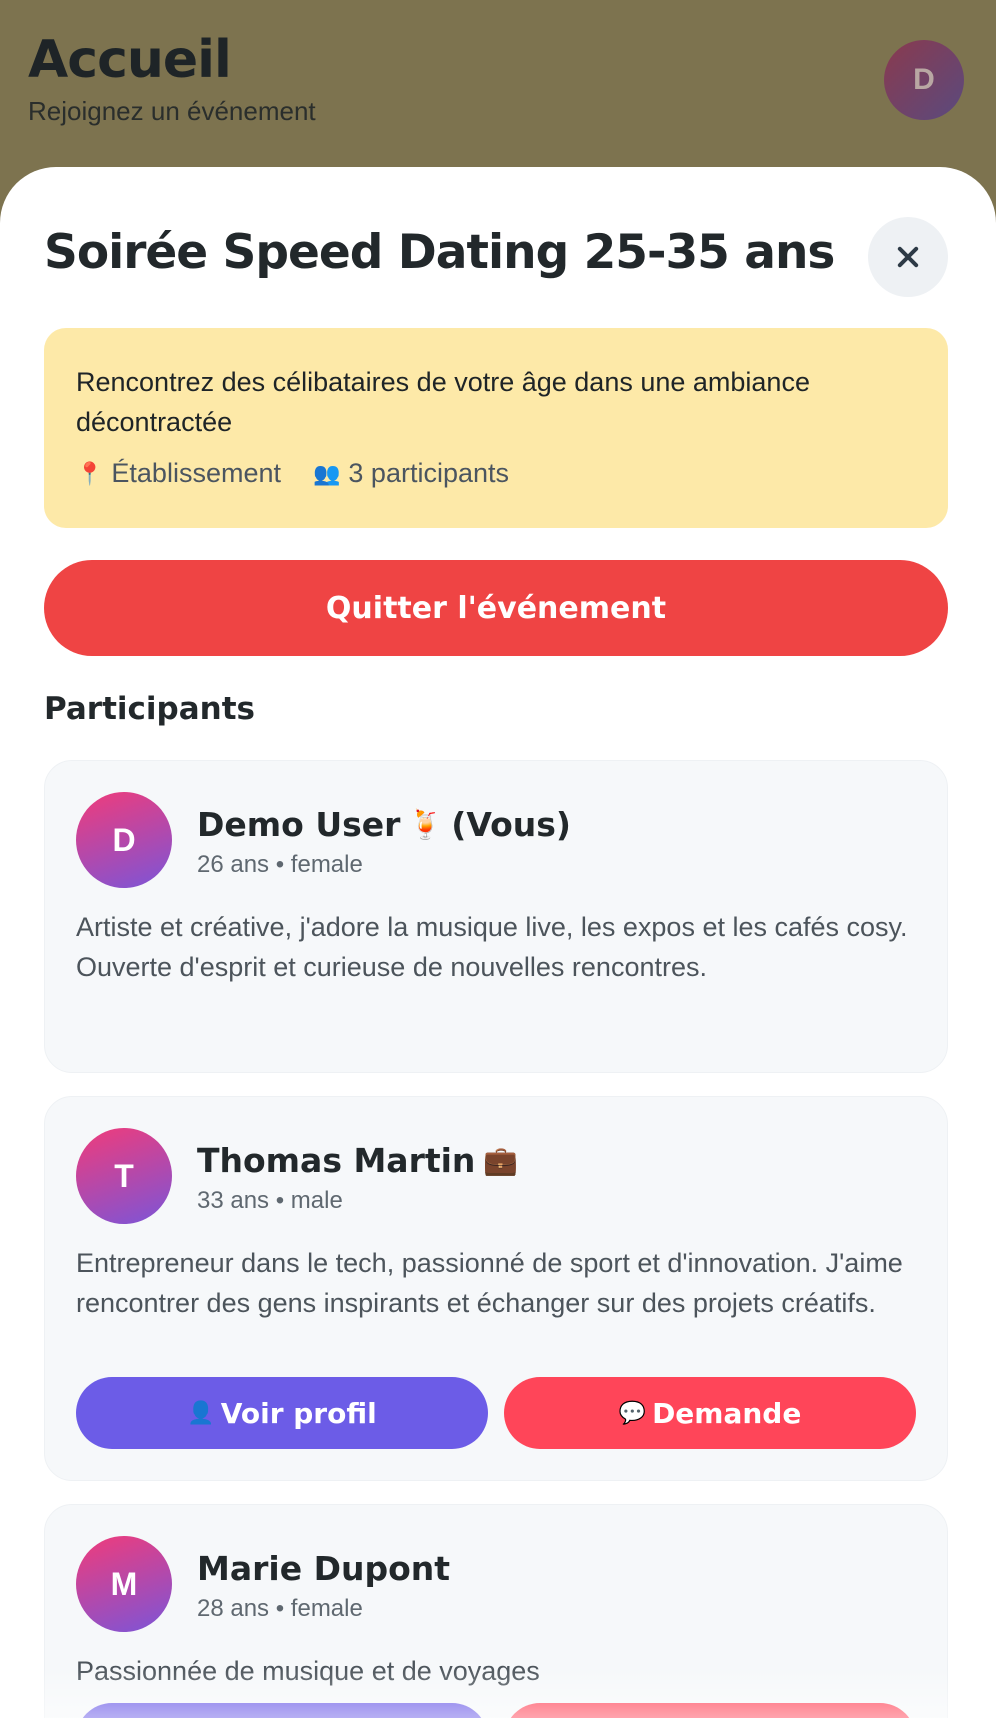 This screenshot has height=1718, width=996. I want to click on request-button, so click(710, 1710).